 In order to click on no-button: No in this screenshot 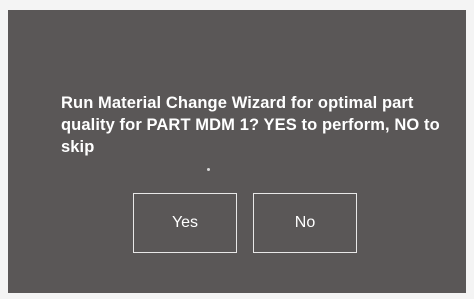, I will do `click(305, 223)`.